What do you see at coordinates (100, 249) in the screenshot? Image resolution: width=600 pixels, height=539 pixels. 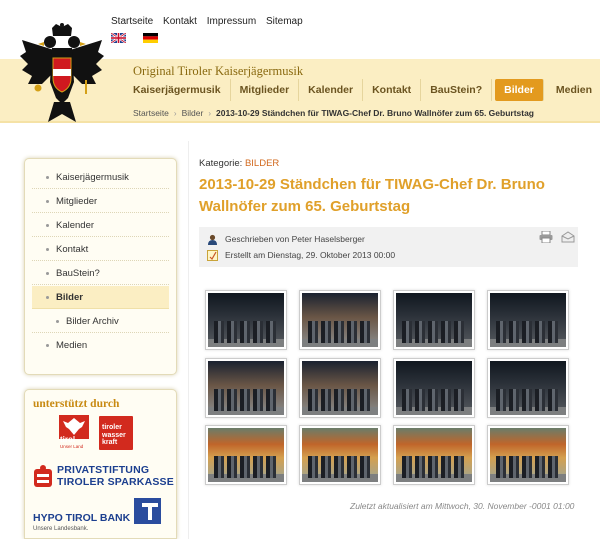 I see `sidebar-item-kontakt: Kontakt` at bounding box center [100, 249].